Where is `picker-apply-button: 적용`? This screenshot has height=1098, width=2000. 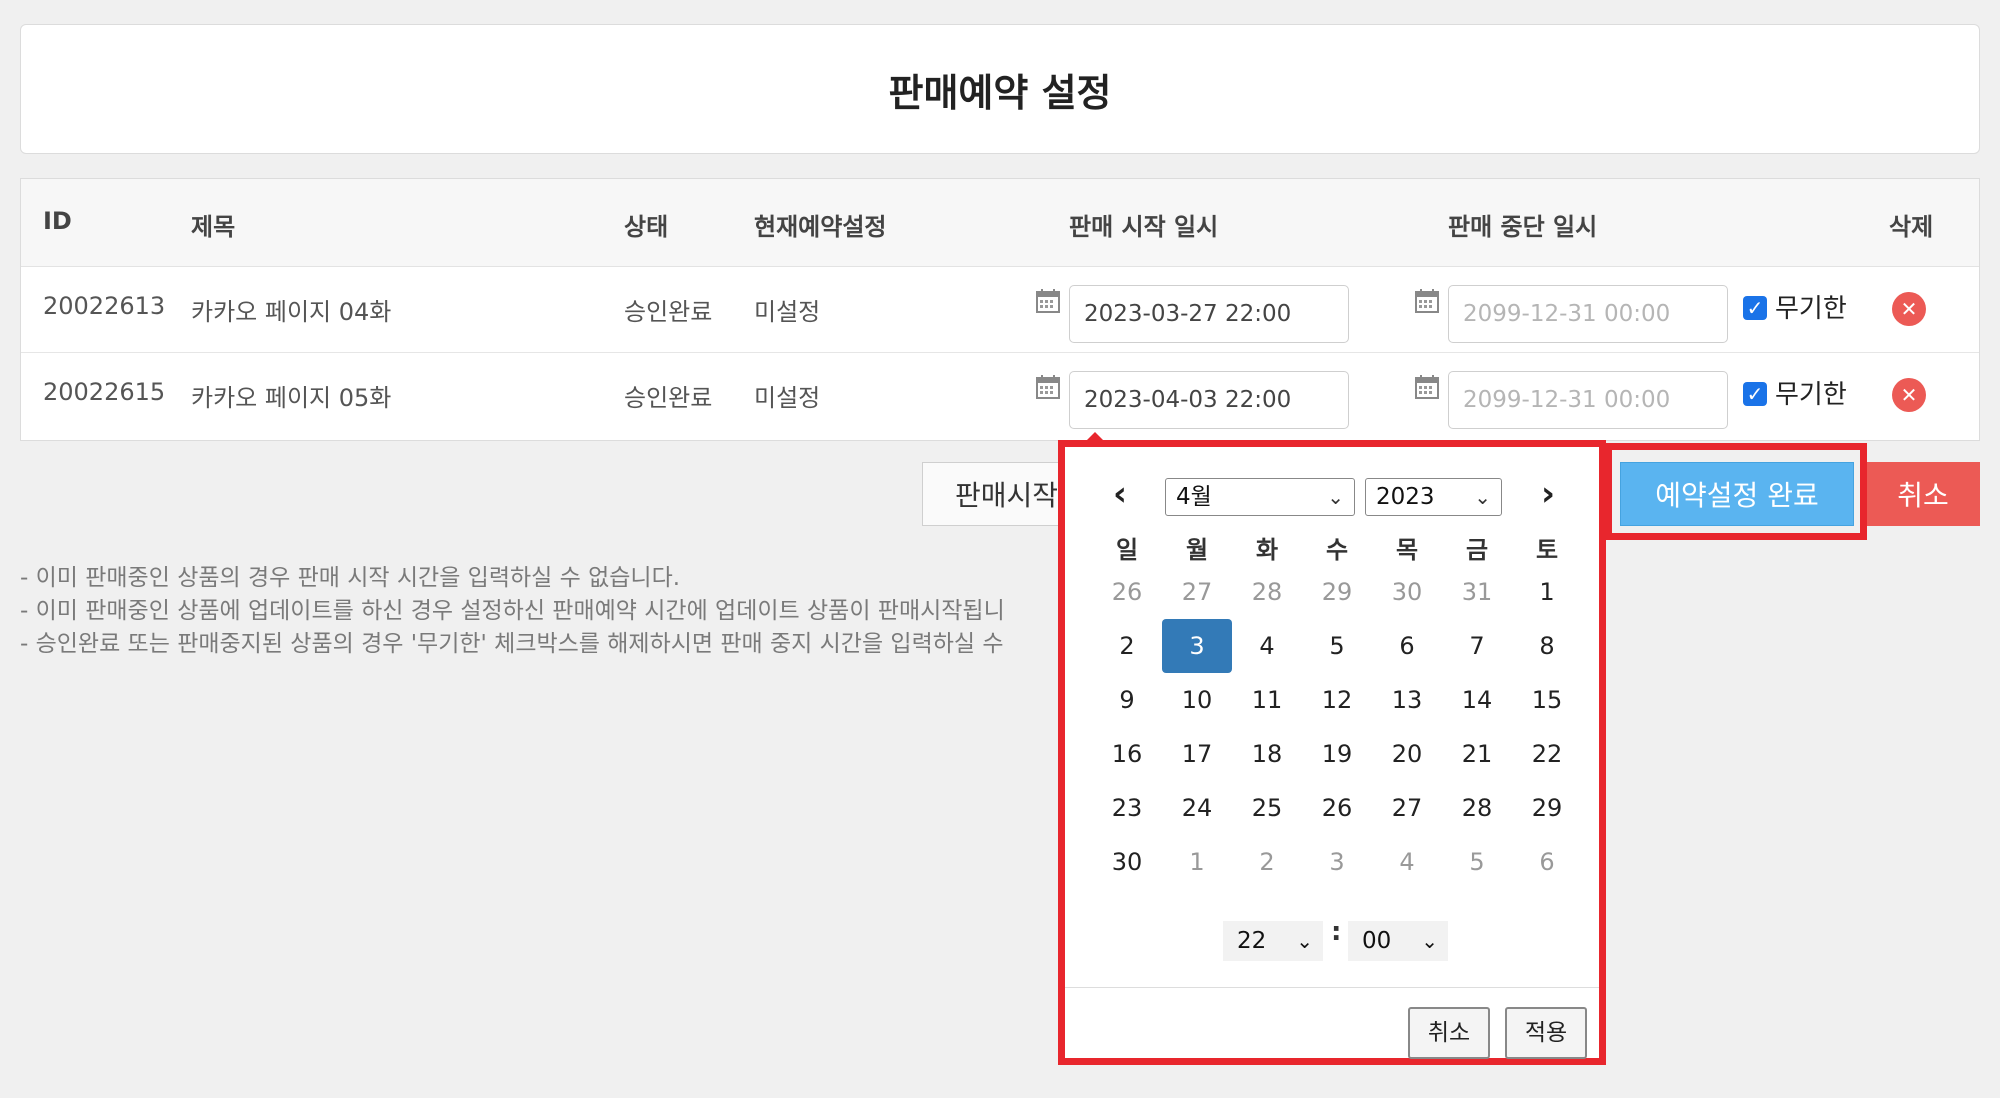
picker-apply-button: 적용 is located at coordinates (1546, 1033).